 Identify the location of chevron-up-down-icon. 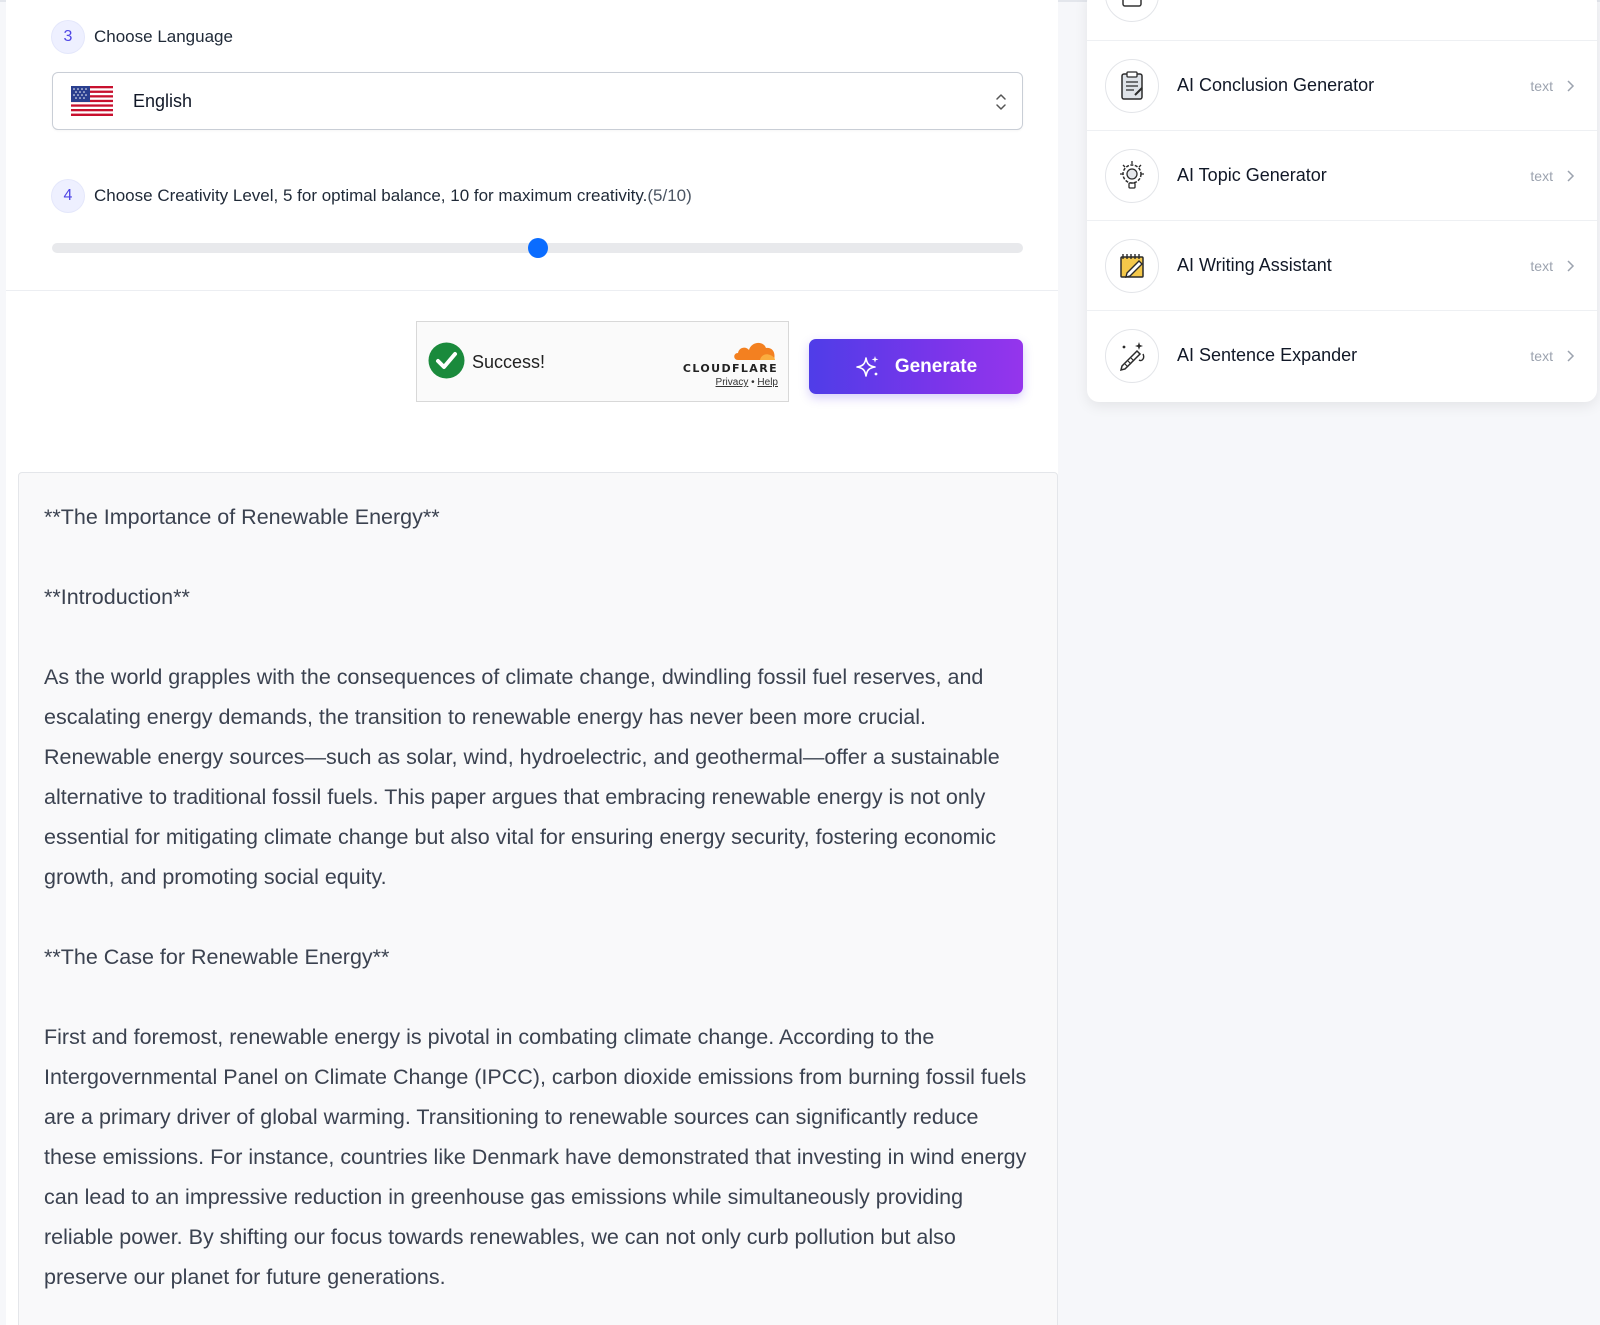
(1001, 102).